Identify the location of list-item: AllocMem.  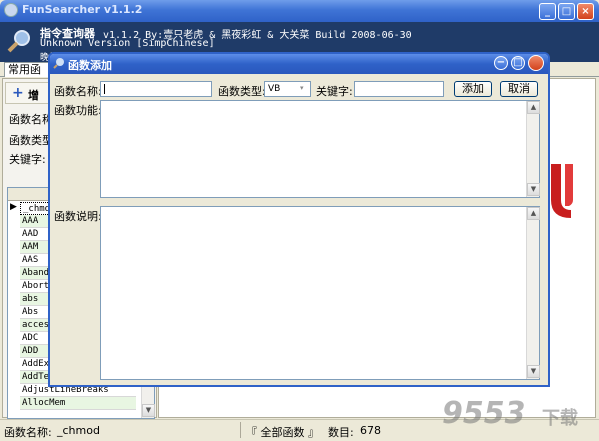
(78, 403).